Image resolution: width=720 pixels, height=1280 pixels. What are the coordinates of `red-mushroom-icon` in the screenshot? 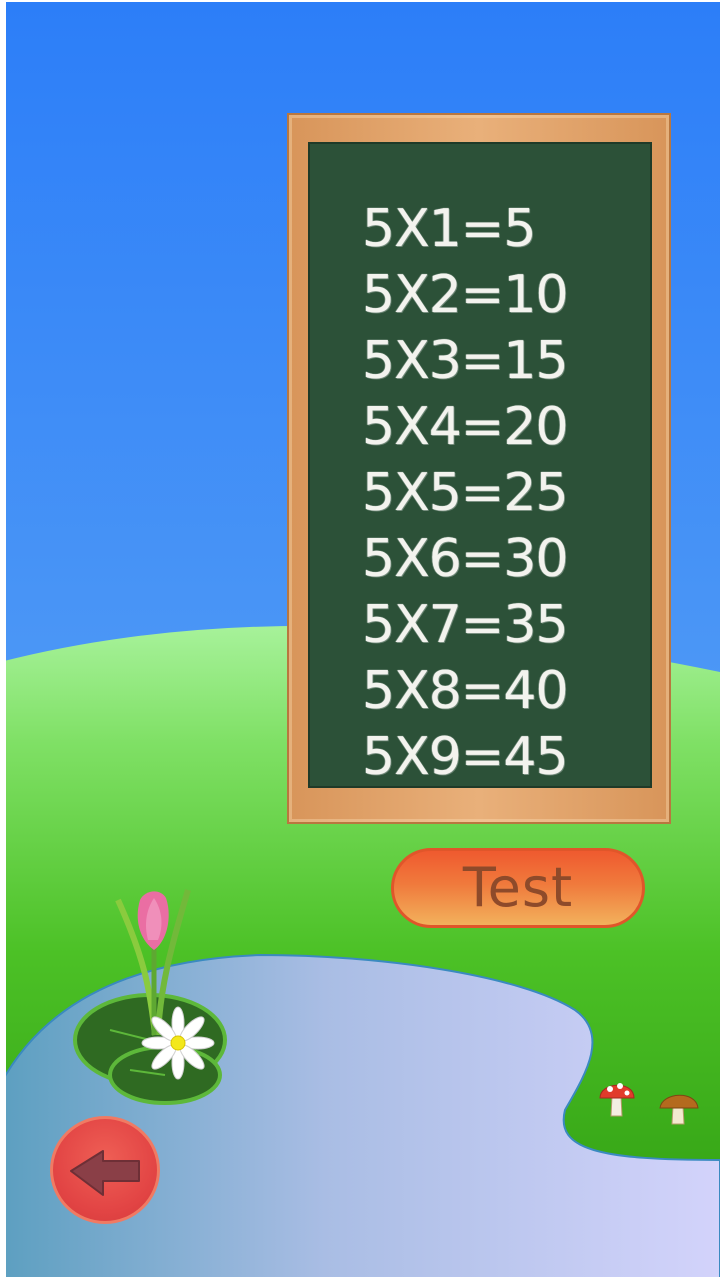 It's located at (617, 1100).